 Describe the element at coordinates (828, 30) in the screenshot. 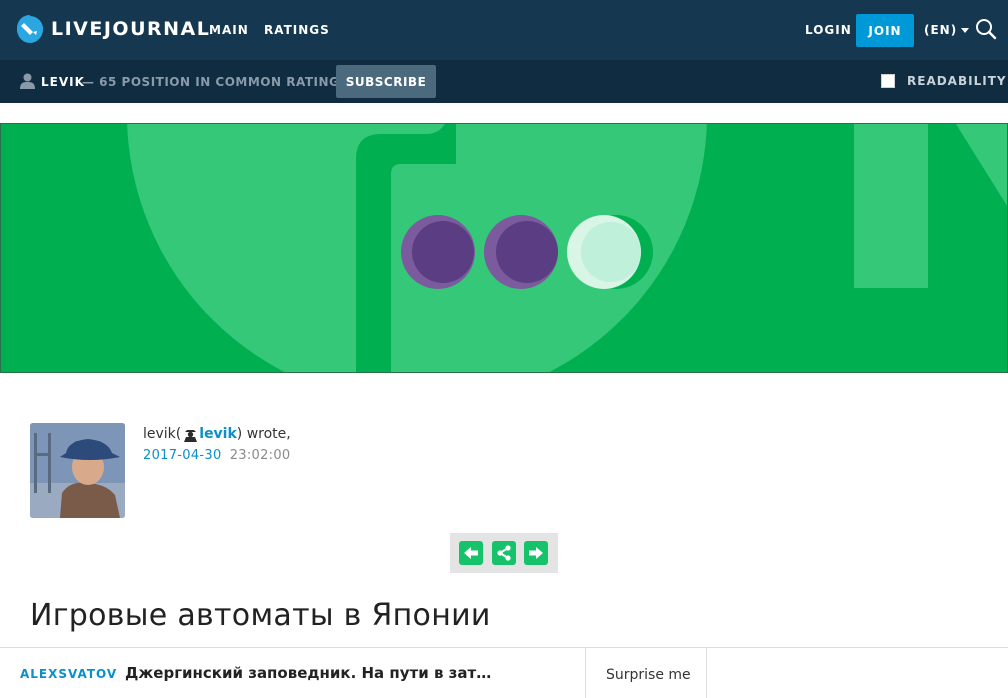

I see `login-link: LOGIN` at that location.